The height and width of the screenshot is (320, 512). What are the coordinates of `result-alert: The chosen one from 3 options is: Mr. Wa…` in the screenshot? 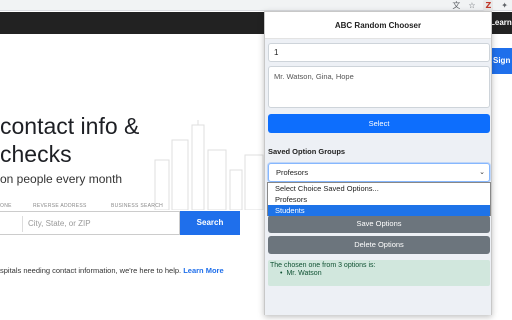 It's located at (379, 273).